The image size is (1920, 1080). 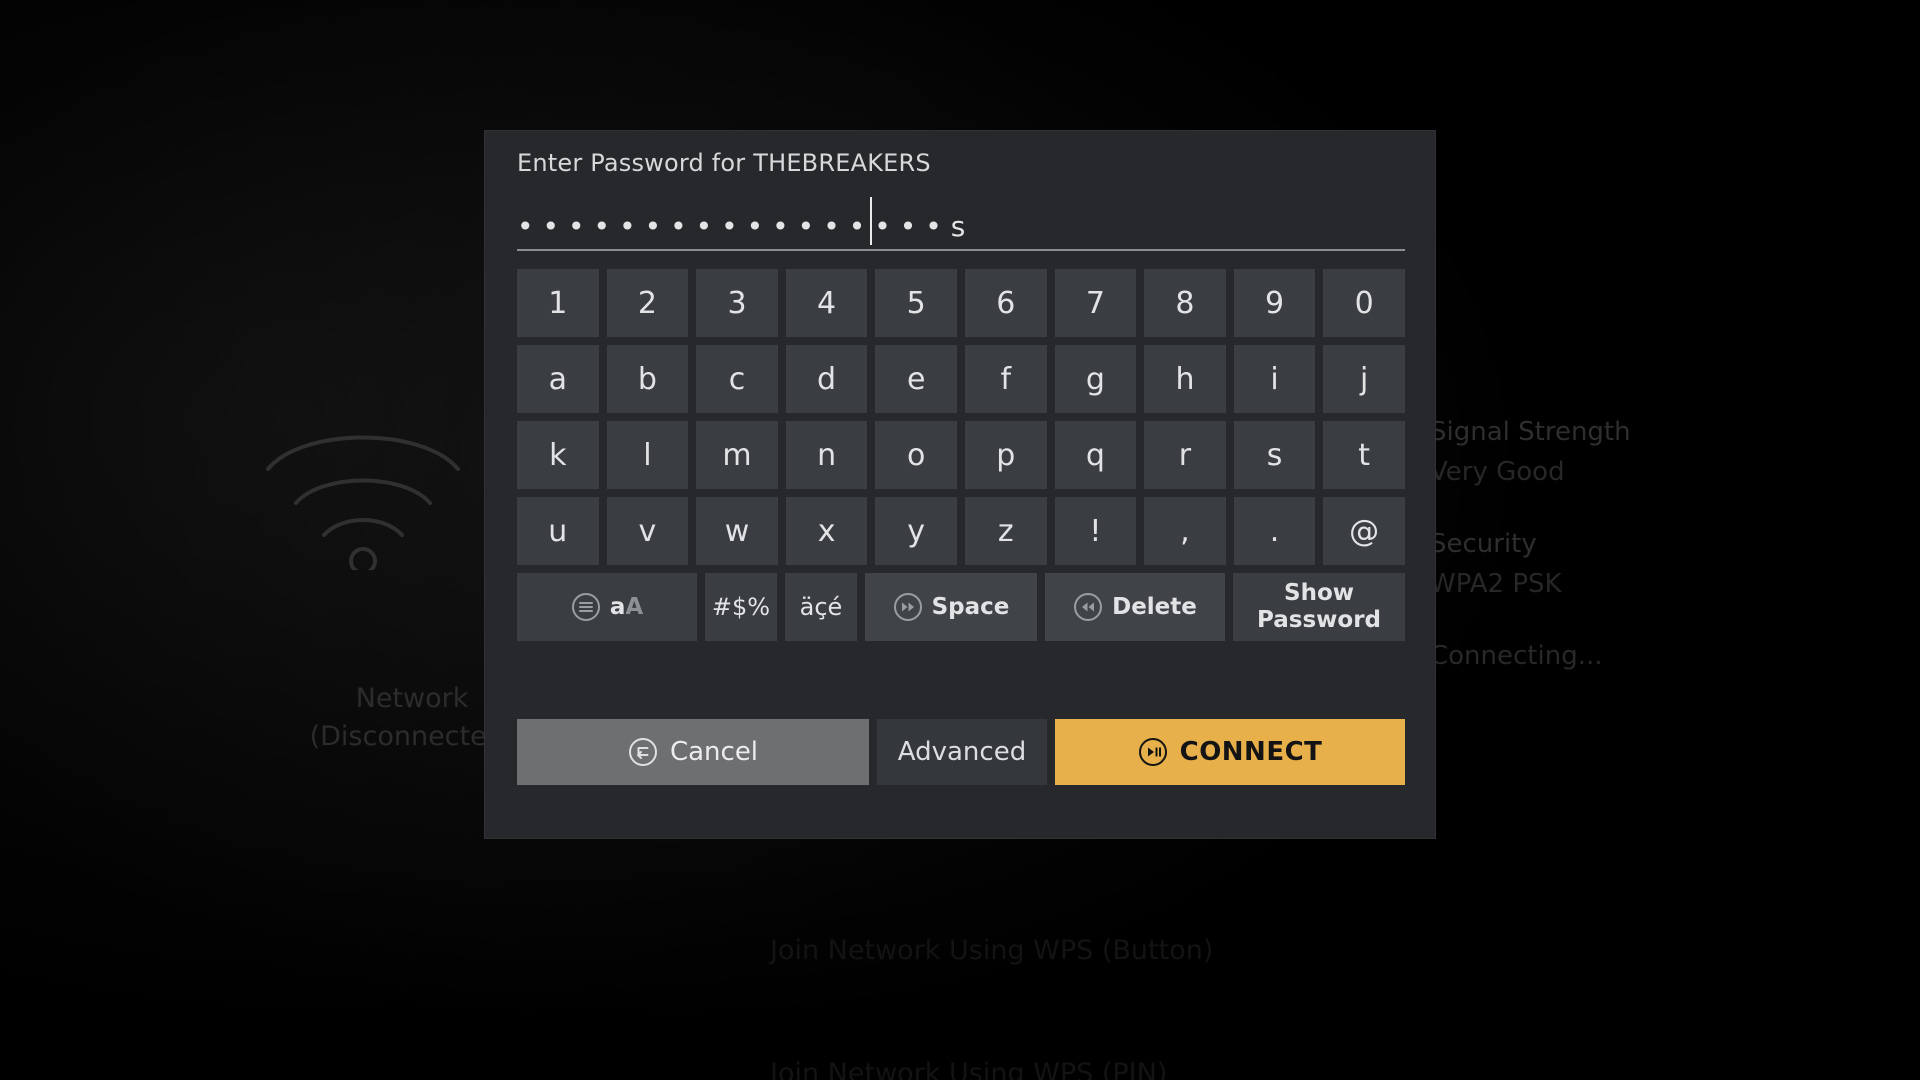 I want to click on background-security-value: WPA2 PSK, so click(x=1496, y=584).